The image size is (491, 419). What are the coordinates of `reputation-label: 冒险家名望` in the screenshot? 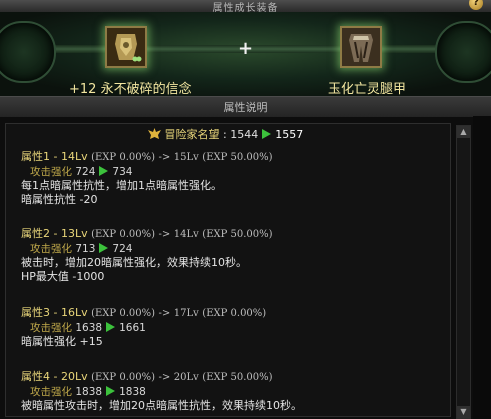 It's located at (192, 134).